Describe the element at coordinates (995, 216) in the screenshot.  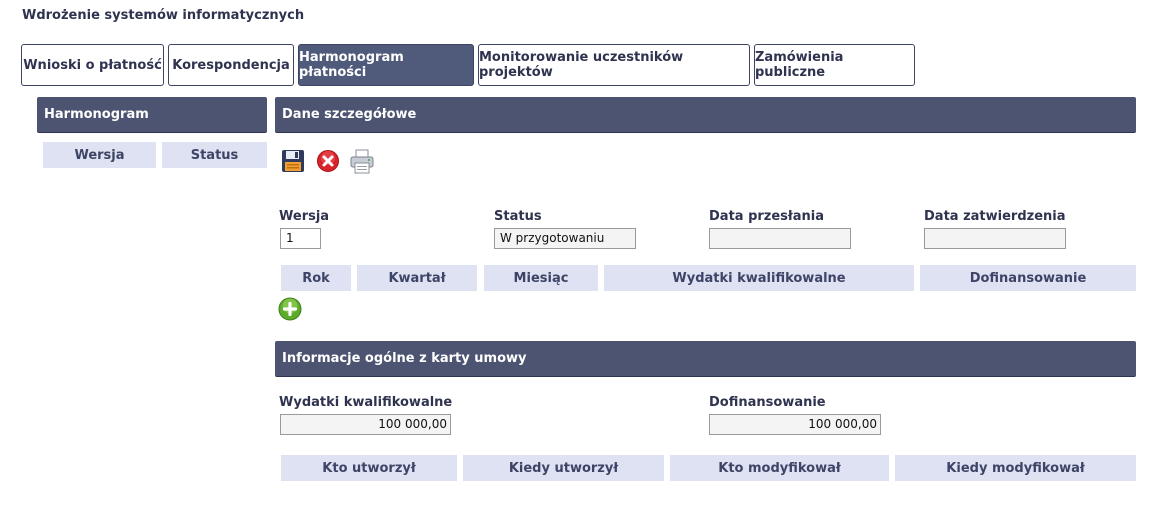
I see `data-zatwierdzenia-label: Data zatwierdzenia` at that location.